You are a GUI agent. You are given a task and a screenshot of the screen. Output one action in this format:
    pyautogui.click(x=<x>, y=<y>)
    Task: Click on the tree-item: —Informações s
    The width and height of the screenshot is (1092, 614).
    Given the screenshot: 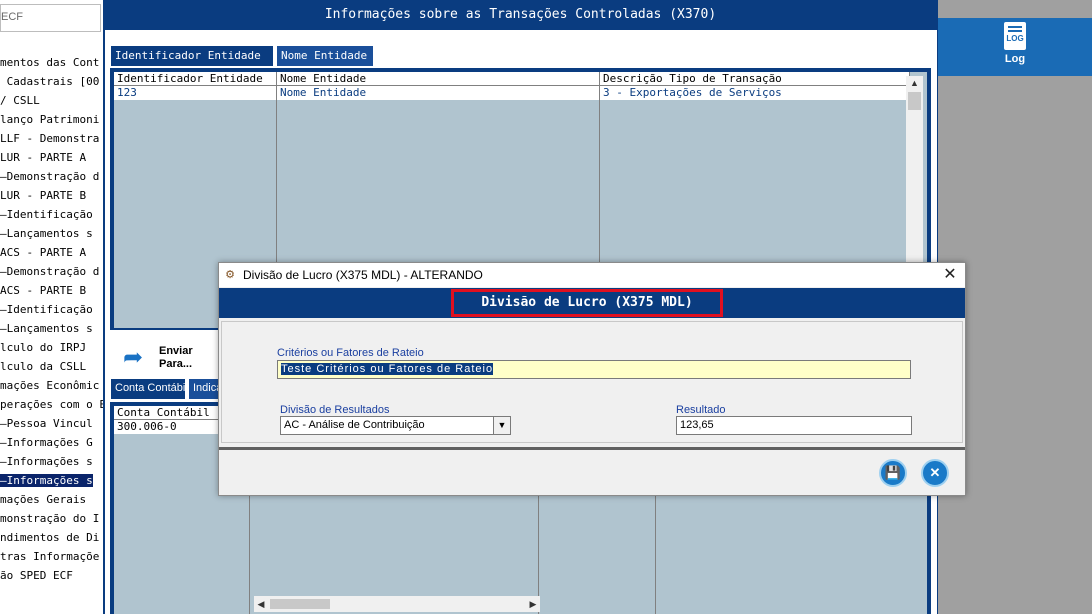 What is the action you would take?
    pyautogui.click(x=51, y=461)
    